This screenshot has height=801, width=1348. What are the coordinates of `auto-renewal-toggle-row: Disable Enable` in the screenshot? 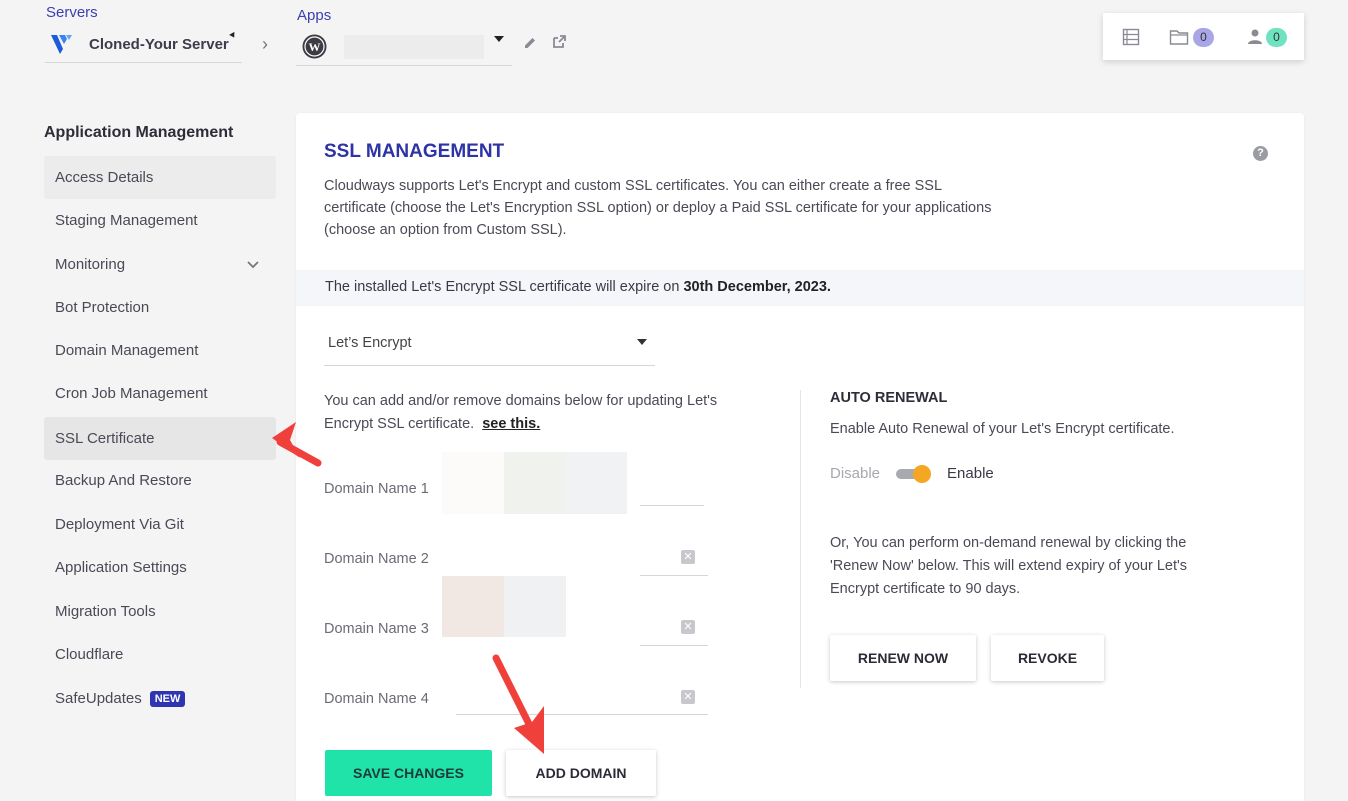 It's located at (912, 473).